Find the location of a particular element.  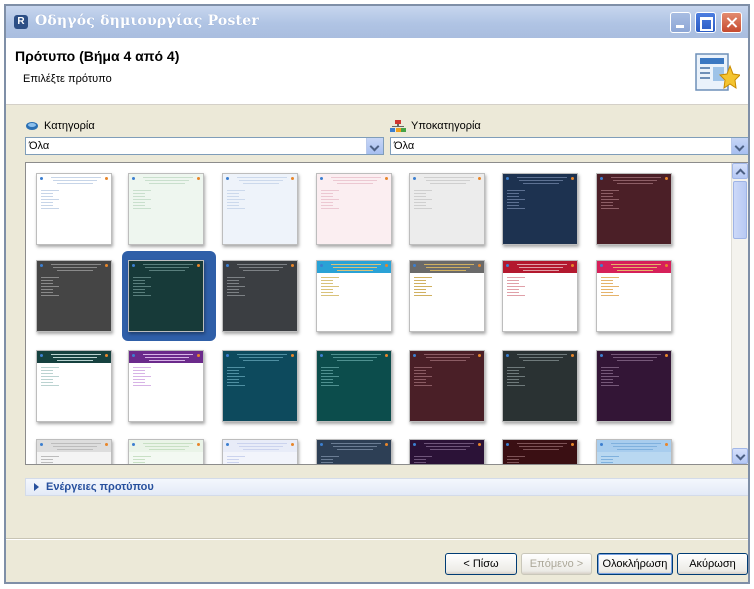

back-button: < Πίσω is located at coordinates (481, 564).